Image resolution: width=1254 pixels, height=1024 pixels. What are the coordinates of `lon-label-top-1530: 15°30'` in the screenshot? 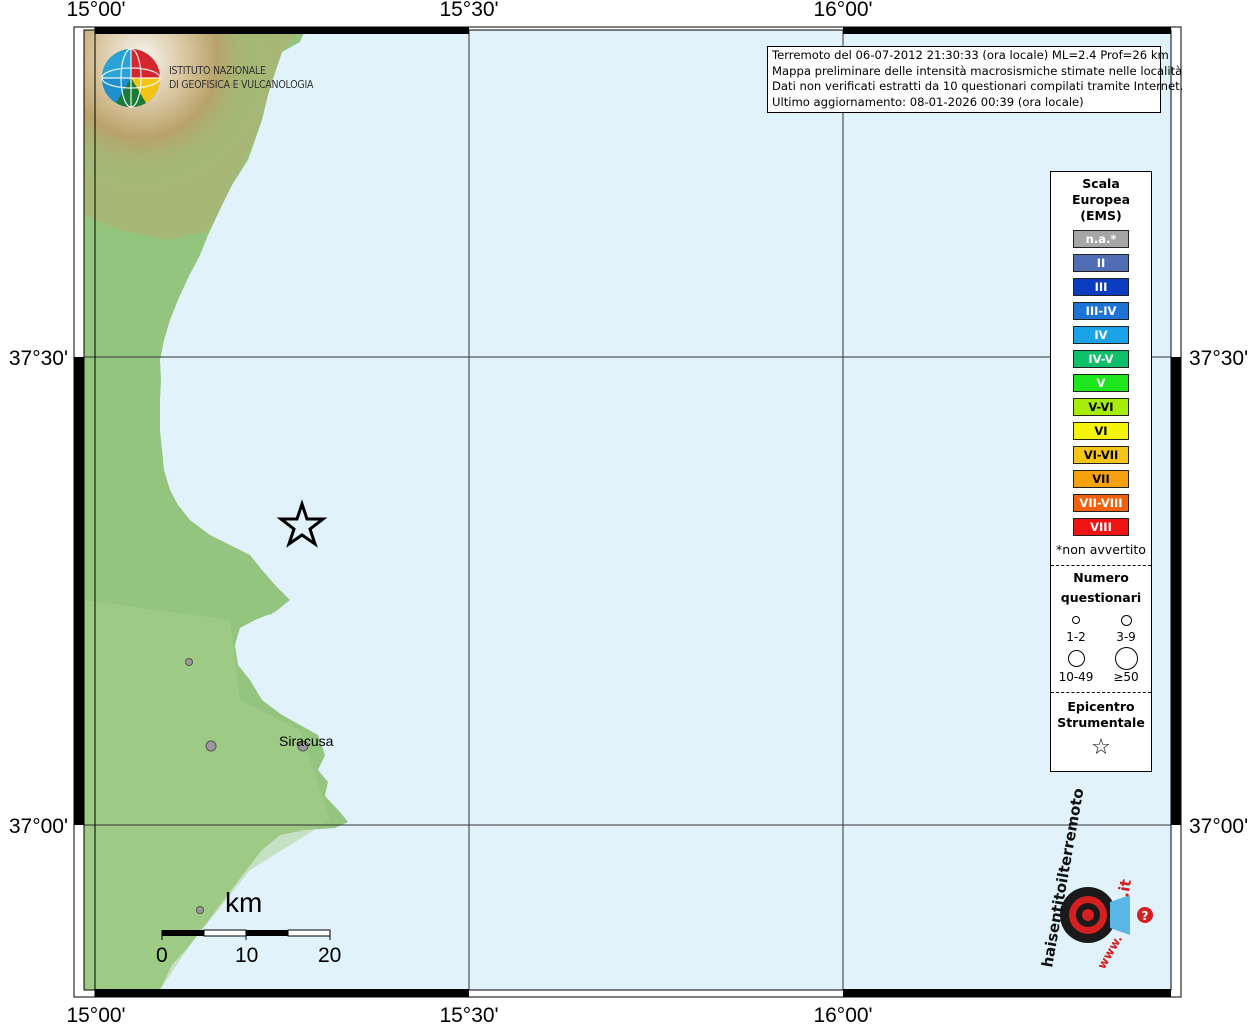 It's located at (468, 10).